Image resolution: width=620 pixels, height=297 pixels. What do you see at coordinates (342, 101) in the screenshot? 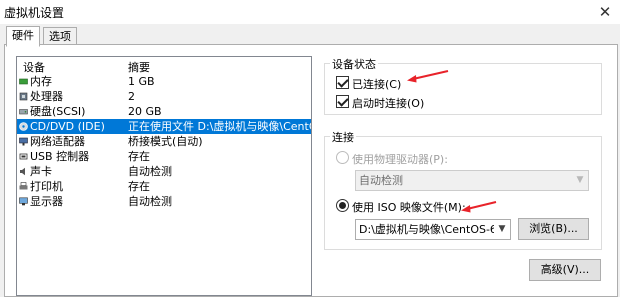
I see `connect-at-power-on-checkbox` at bounding box center [342, 101].